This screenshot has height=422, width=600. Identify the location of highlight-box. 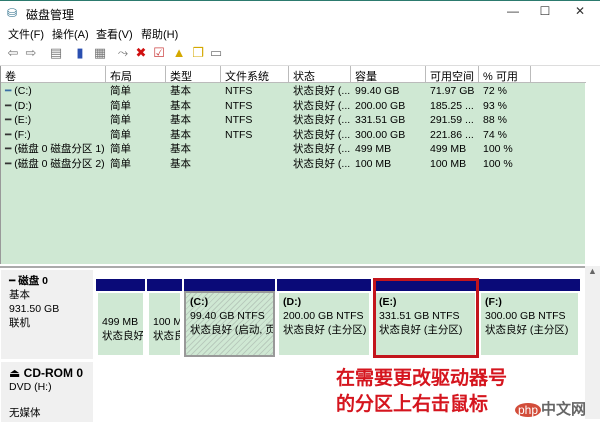
(426, 318).